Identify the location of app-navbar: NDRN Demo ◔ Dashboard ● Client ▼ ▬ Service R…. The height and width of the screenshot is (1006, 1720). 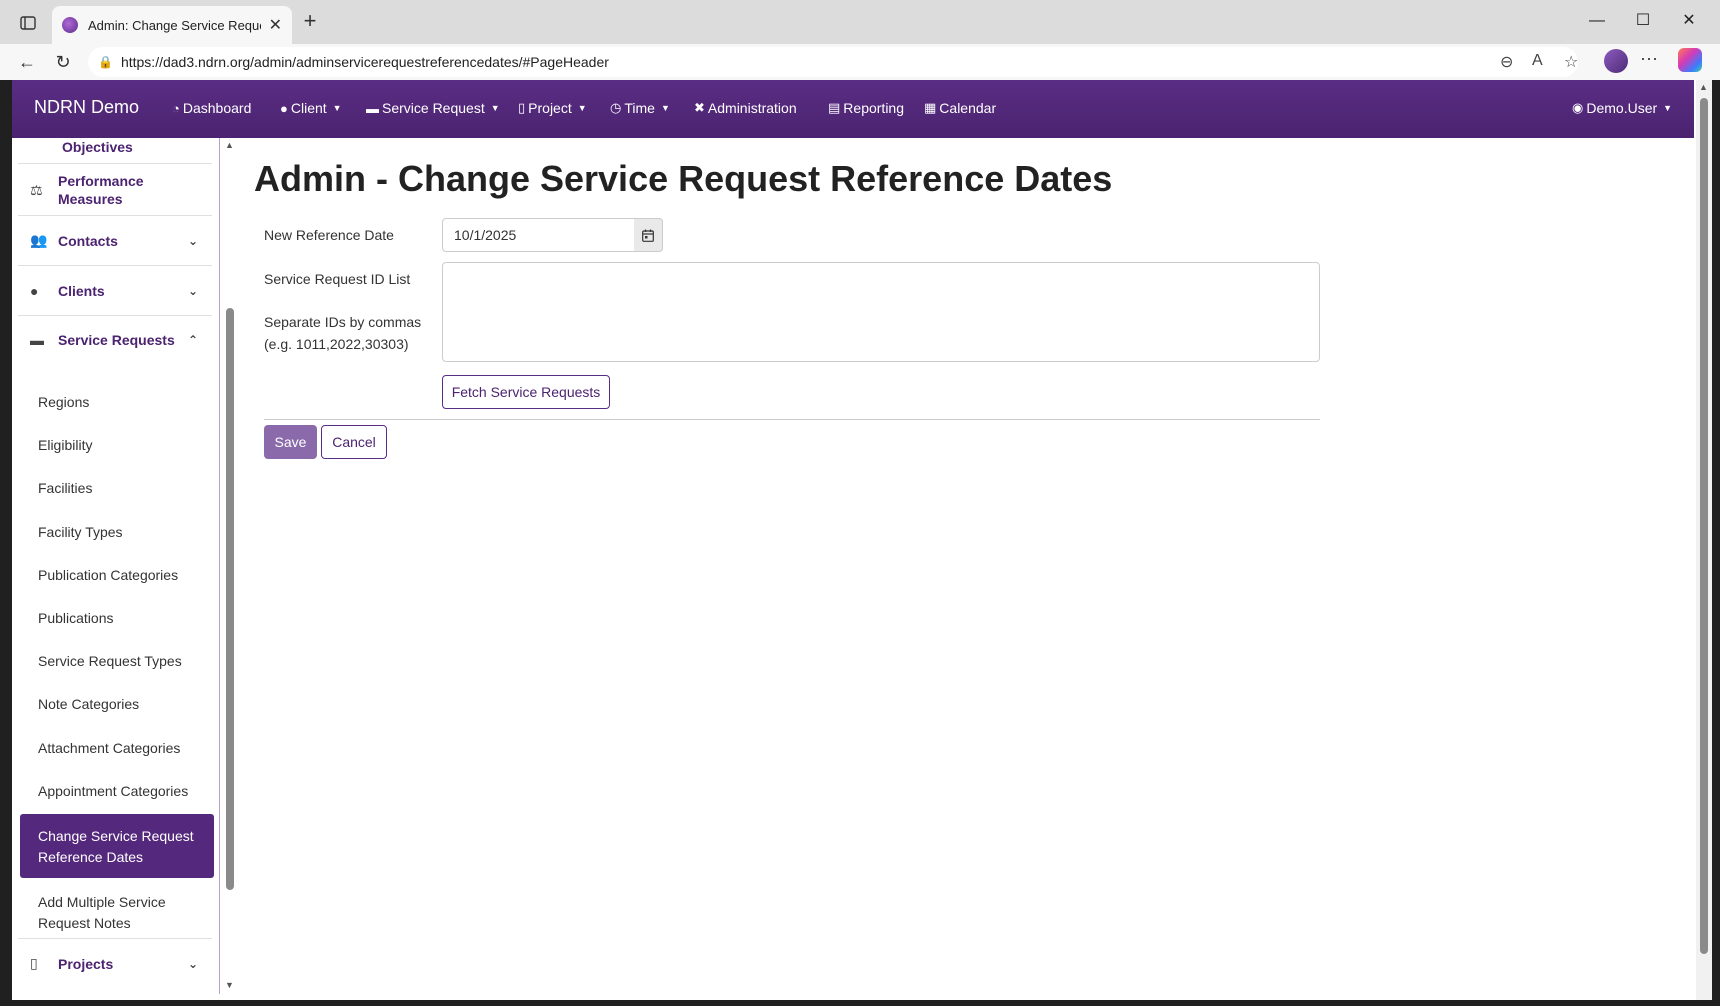
(853, 109).